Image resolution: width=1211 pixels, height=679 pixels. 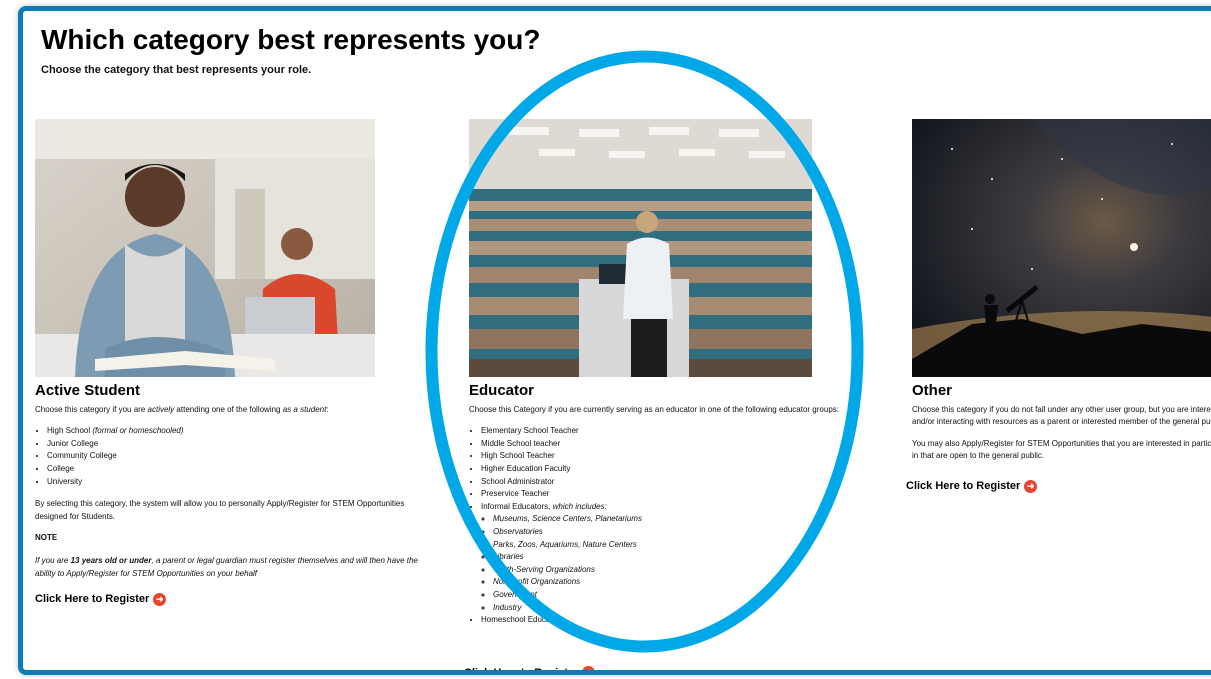 What do you see at coordinates (502, 390) in the screenshot?
I see `educator-heading: Educator` at bounding box center [502, 390].